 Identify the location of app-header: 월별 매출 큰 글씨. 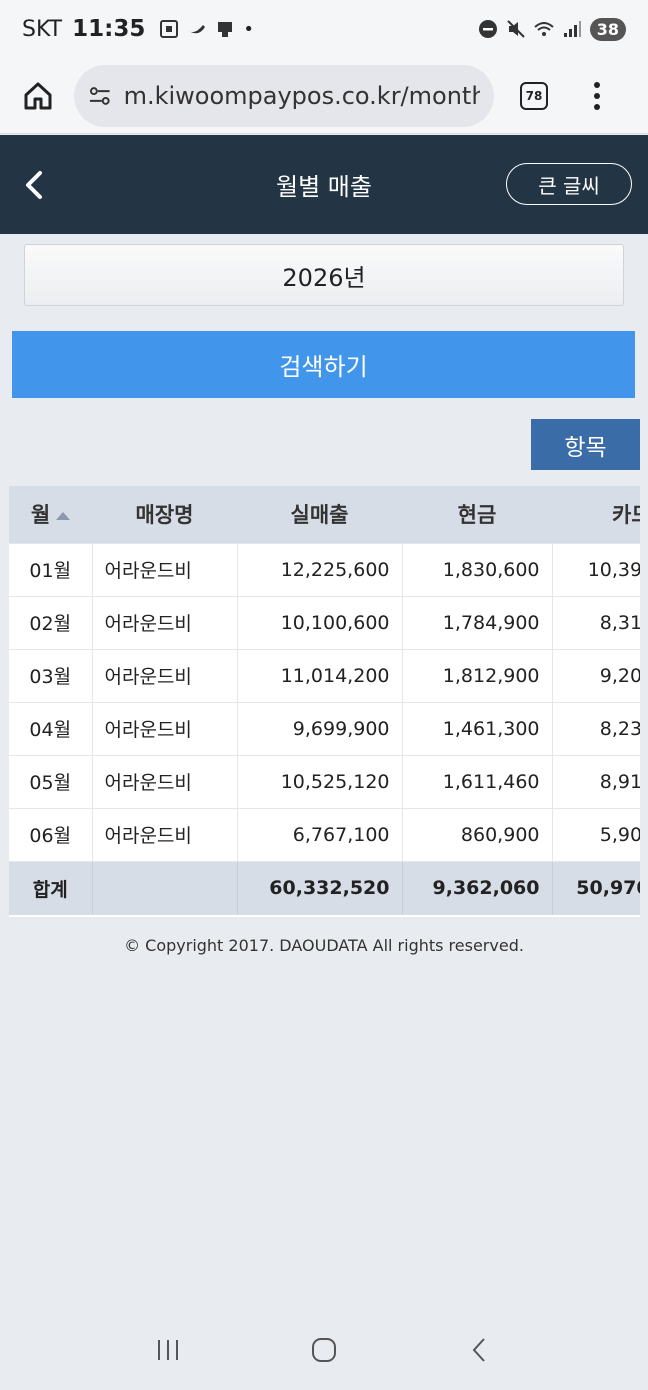
(324, 184).